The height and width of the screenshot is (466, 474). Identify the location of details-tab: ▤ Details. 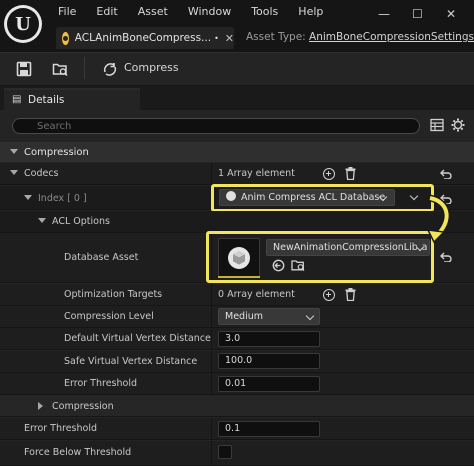
(72, 99).